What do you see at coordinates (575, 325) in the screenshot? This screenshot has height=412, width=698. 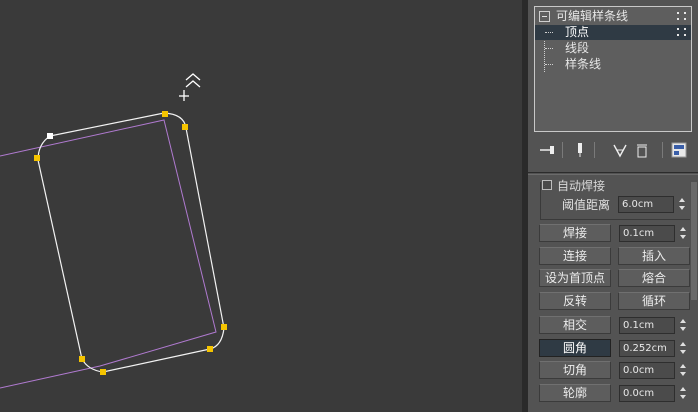 I see `cross-insert-button: 相交` at bounding box center [575, 325].